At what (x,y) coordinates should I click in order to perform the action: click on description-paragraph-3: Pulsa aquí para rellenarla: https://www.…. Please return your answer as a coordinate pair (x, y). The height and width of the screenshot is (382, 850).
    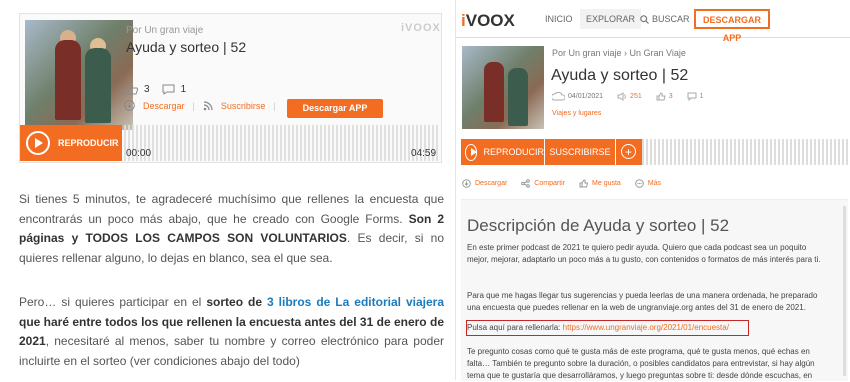
    Looking at the image, I should click on (648, 328).